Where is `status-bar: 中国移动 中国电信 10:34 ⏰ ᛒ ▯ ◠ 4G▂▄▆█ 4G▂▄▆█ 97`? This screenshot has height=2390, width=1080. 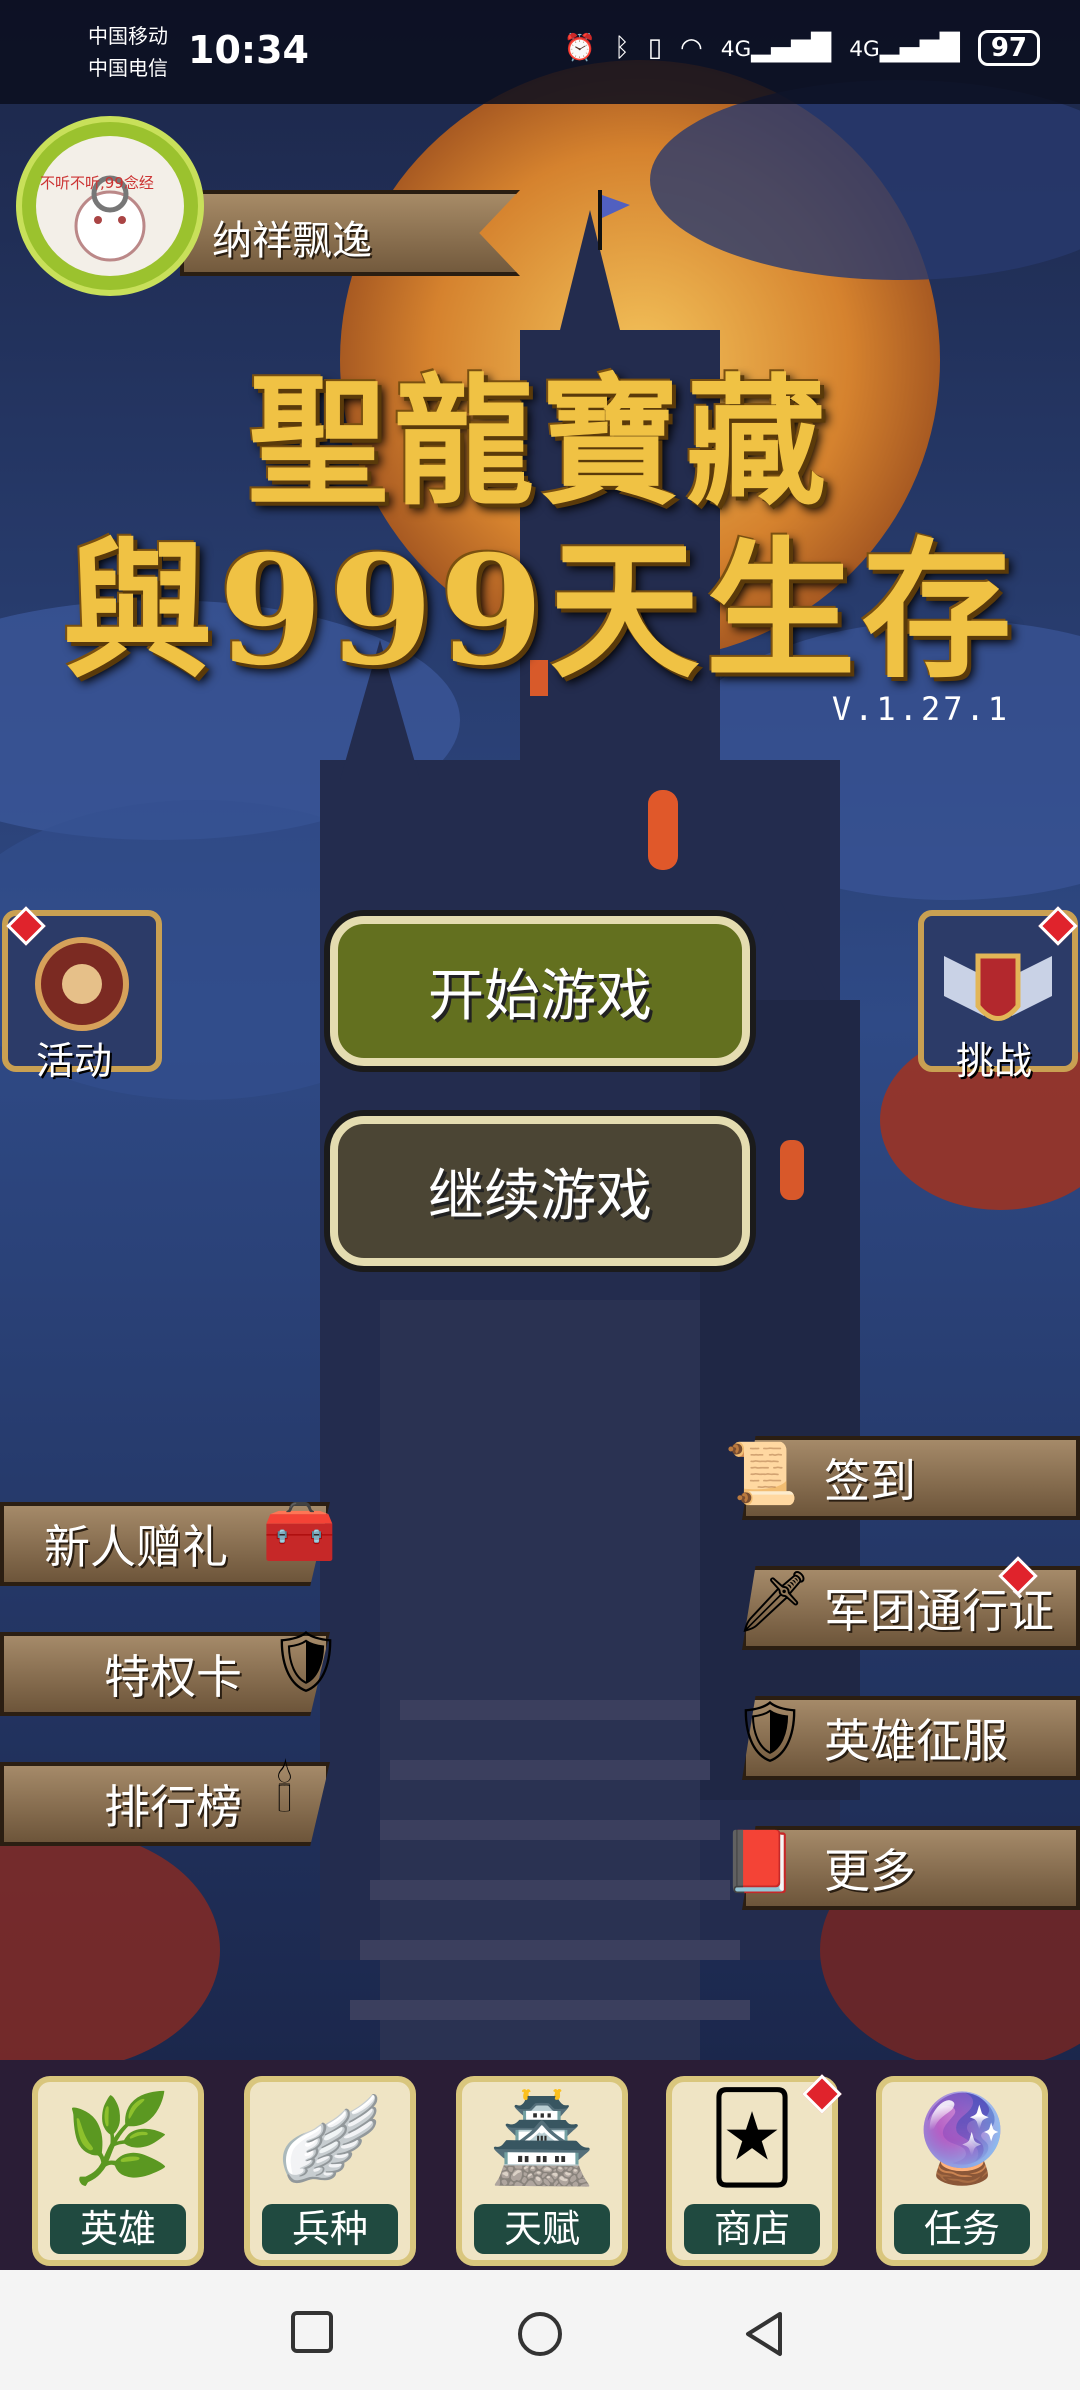
status-bar: 中国移动 中国电信 10:34 ⏰ ᛒ ▯ ◠ 4G▂▄▆█ 4G▂▄▆█ 97 is located at coordinates (540, 52).